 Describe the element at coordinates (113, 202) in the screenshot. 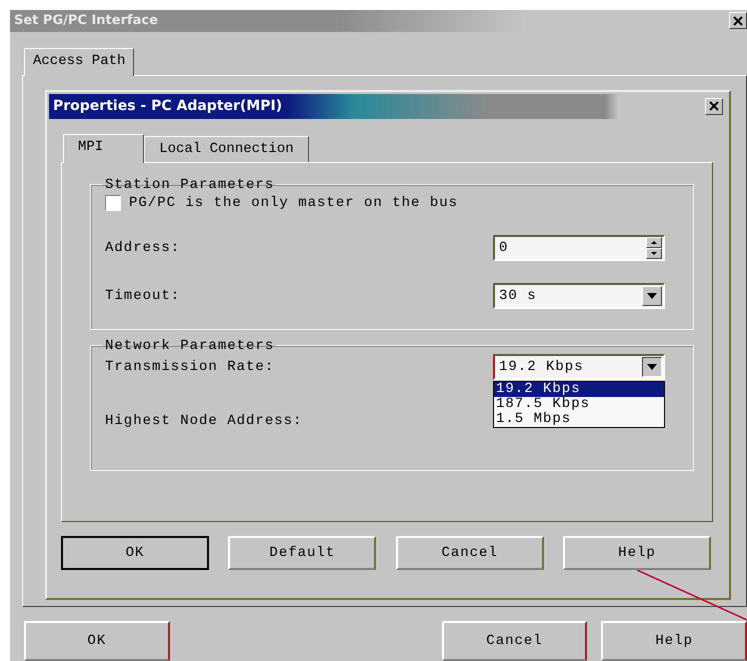

I see `checkbox` at that location.